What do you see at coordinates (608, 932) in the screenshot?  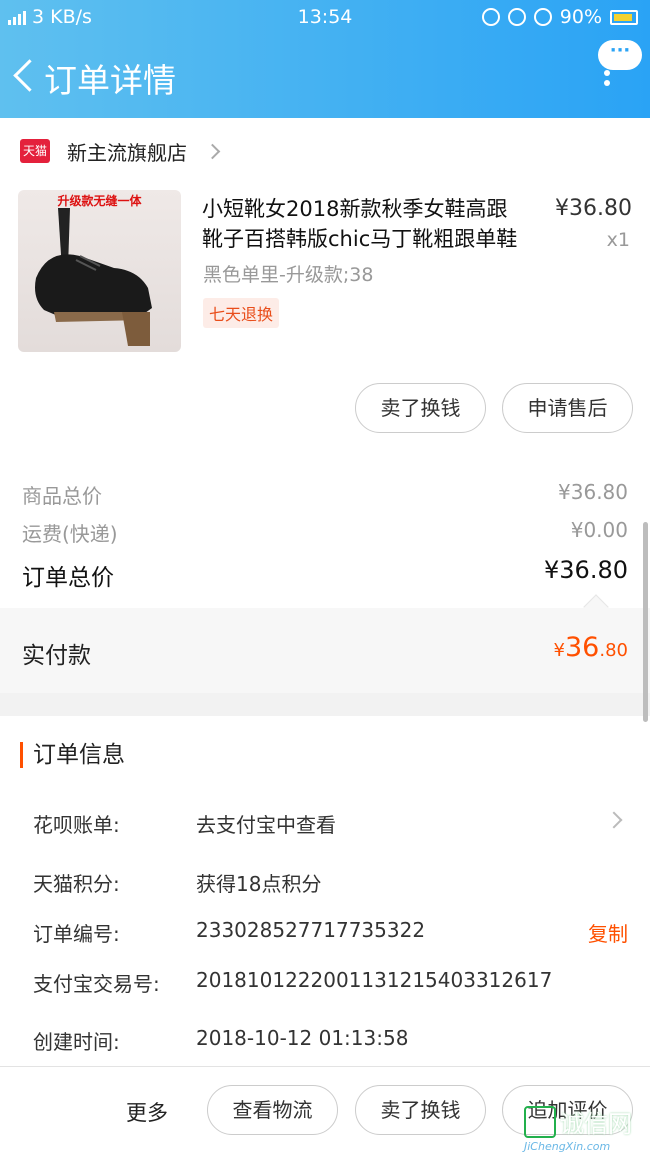 I see `copy-order-number-button: 复制` at bounding box center [608, 932].